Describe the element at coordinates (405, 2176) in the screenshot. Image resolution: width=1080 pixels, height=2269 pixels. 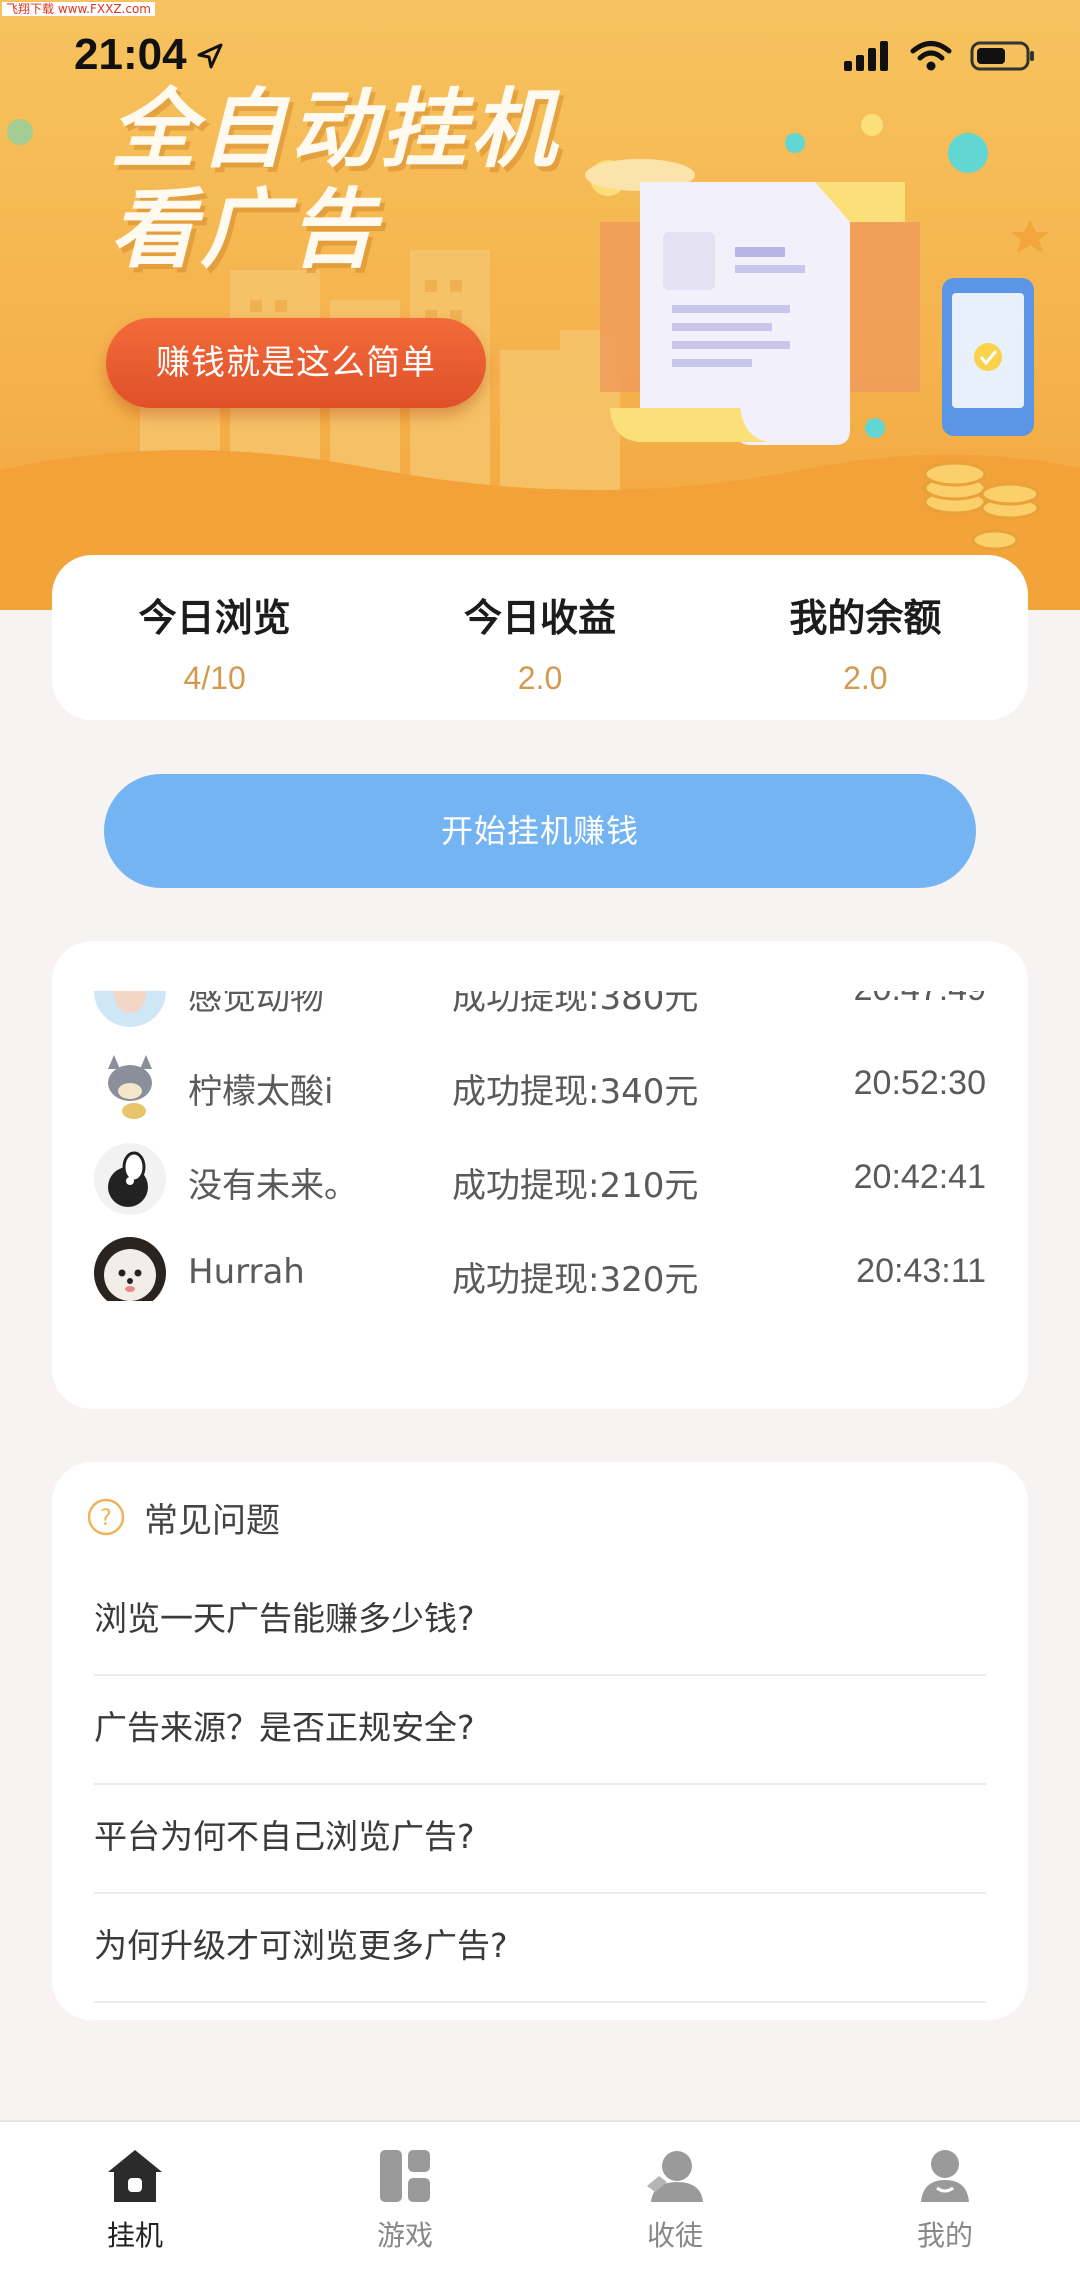
I see `apps-icon` at that location.